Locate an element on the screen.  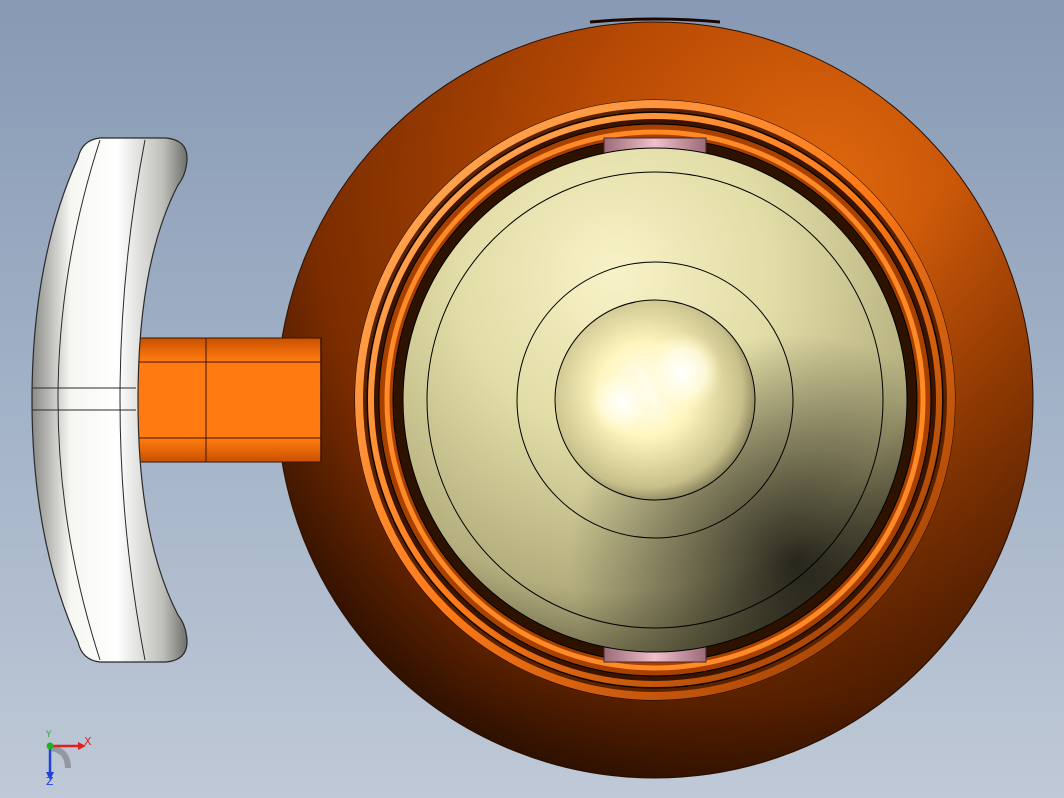
stem-hub is located at coordinates (655, 400).